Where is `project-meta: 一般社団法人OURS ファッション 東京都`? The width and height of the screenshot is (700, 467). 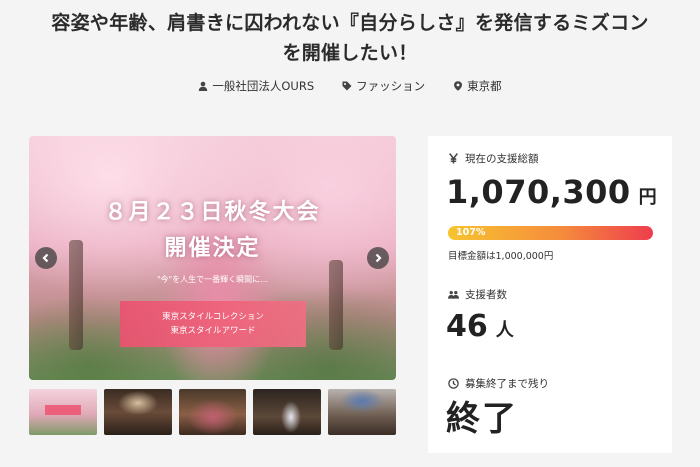 project-meta: 一般社団法人OURS ファッション 東京都 is located at coordinates (350, 86).